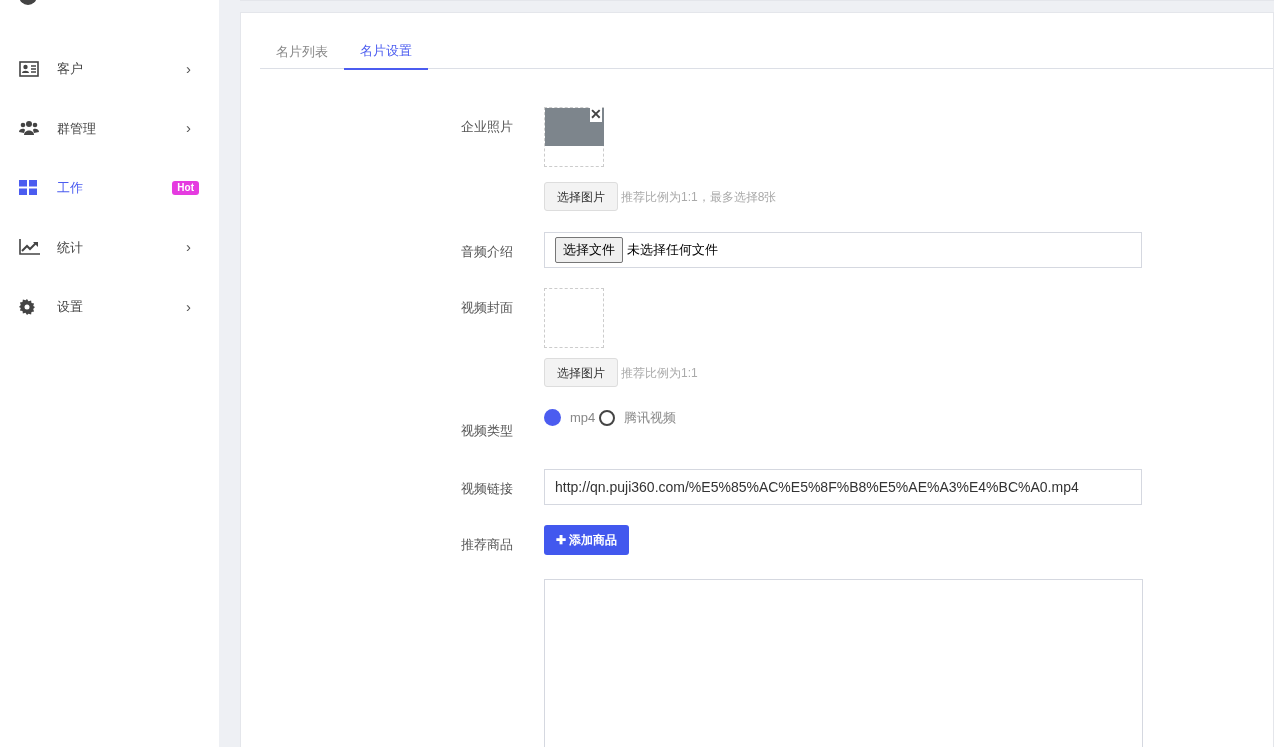 This screenshot has height=747, width=1274. Describe the element at coordinates (109, 69) in the screenshot. I see `sidebar-item: 客户 ›` at that location.